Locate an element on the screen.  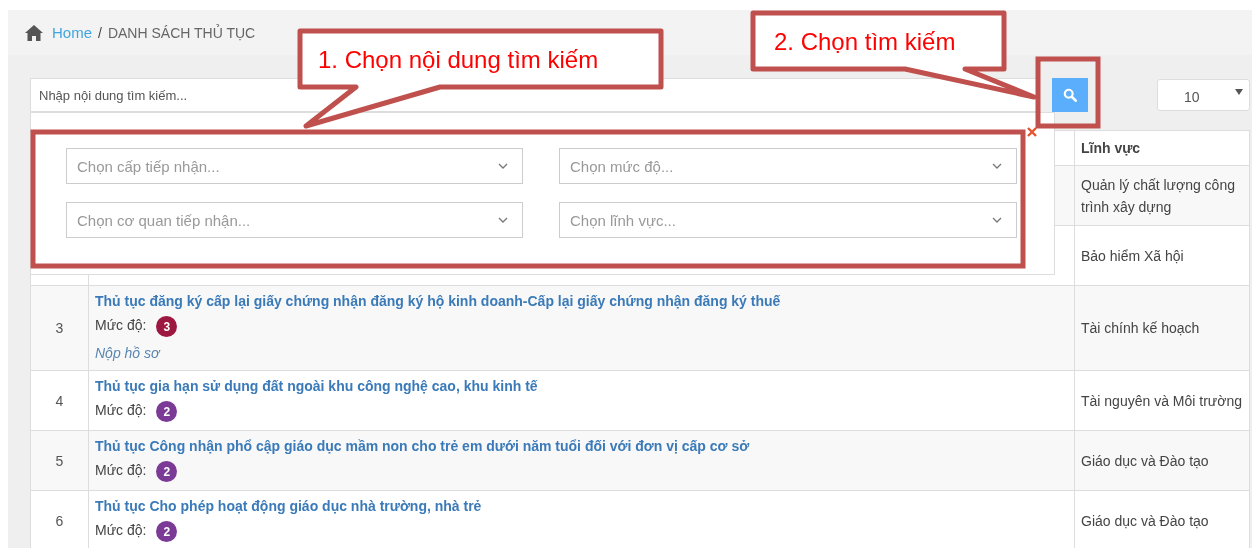
procedure-link: Thủ tục Cho phép hoạt động giáo dục nhà trường, nhà trẻ is located at coordinates (581, 506).